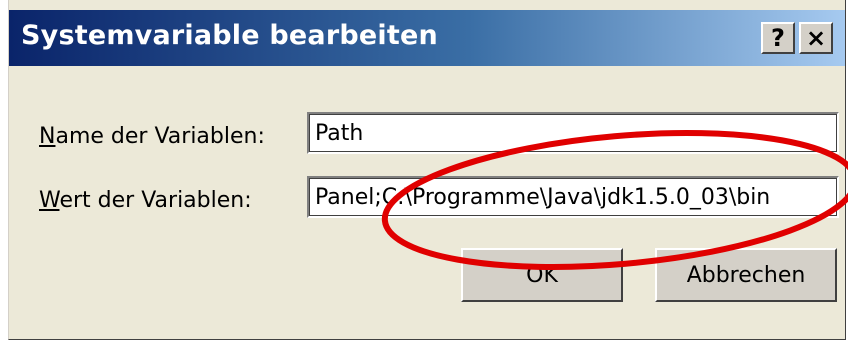  I want to click on cancel-button-label: Abbrechen, so click(746, 275).